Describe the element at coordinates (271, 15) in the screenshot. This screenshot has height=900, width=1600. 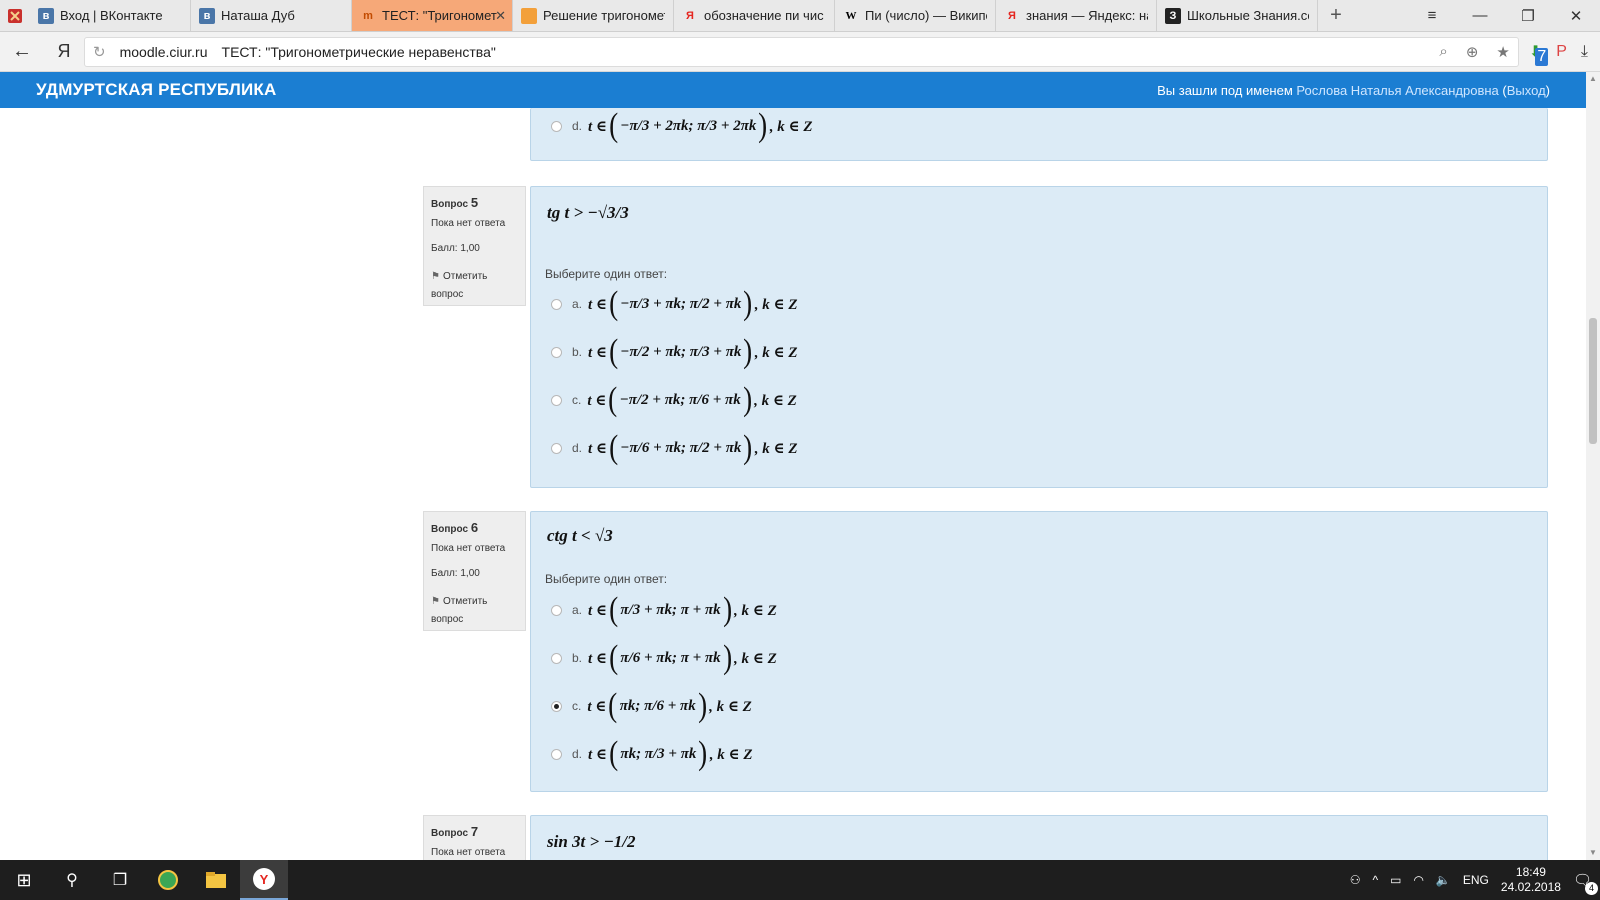
I see `tab-vk-natasha: в Наташа Дуб` at that location.